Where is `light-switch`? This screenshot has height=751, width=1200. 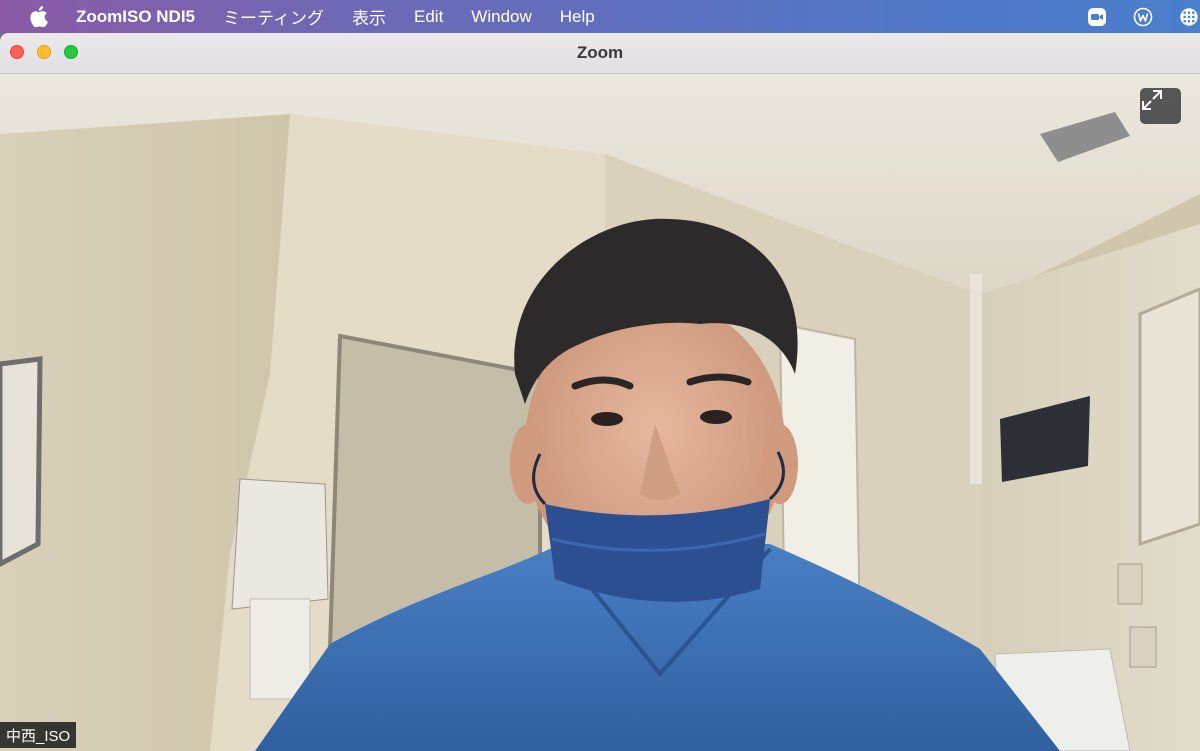 light-switch is located at coordinates (1130, 584).